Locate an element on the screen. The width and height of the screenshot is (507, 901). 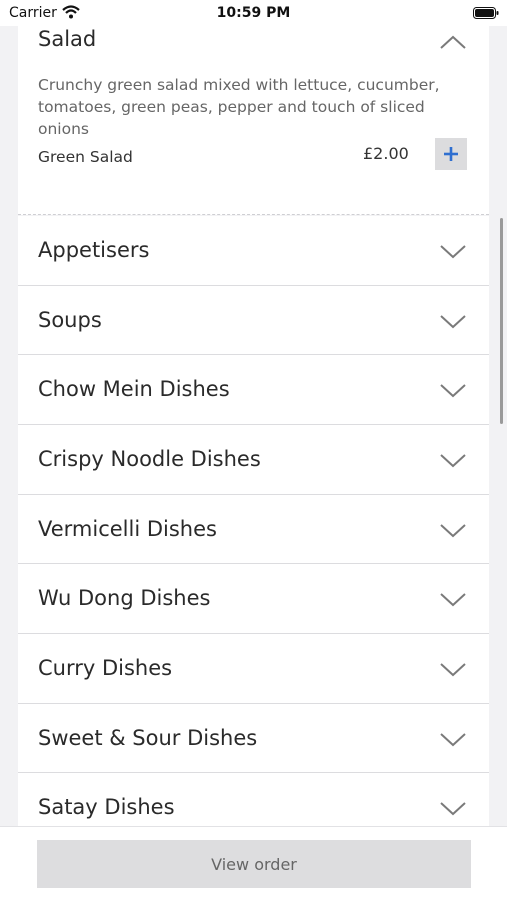
category-row: Soups is located at coordinates (253, 320).